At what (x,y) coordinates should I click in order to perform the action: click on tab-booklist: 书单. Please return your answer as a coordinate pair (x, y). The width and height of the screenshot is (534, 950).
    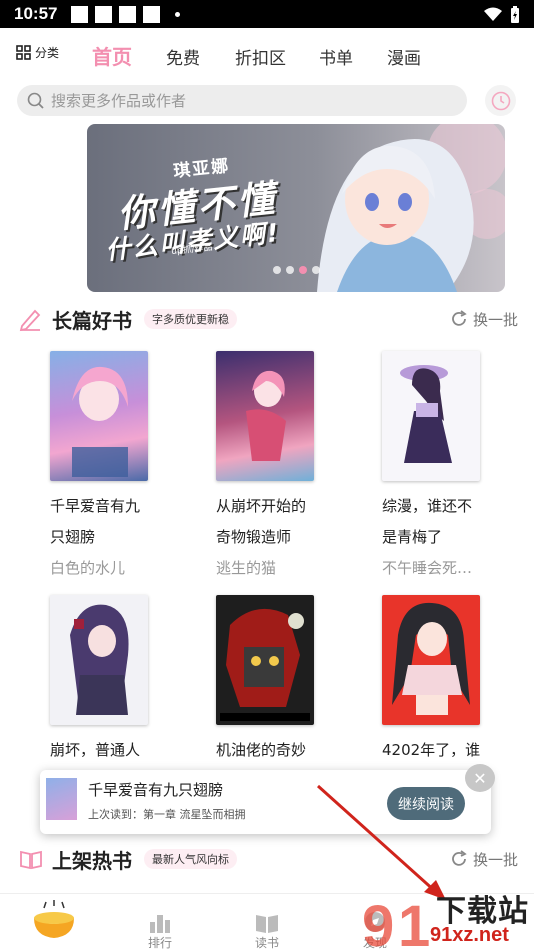
    Looking at the image, I should click on (336, 56).